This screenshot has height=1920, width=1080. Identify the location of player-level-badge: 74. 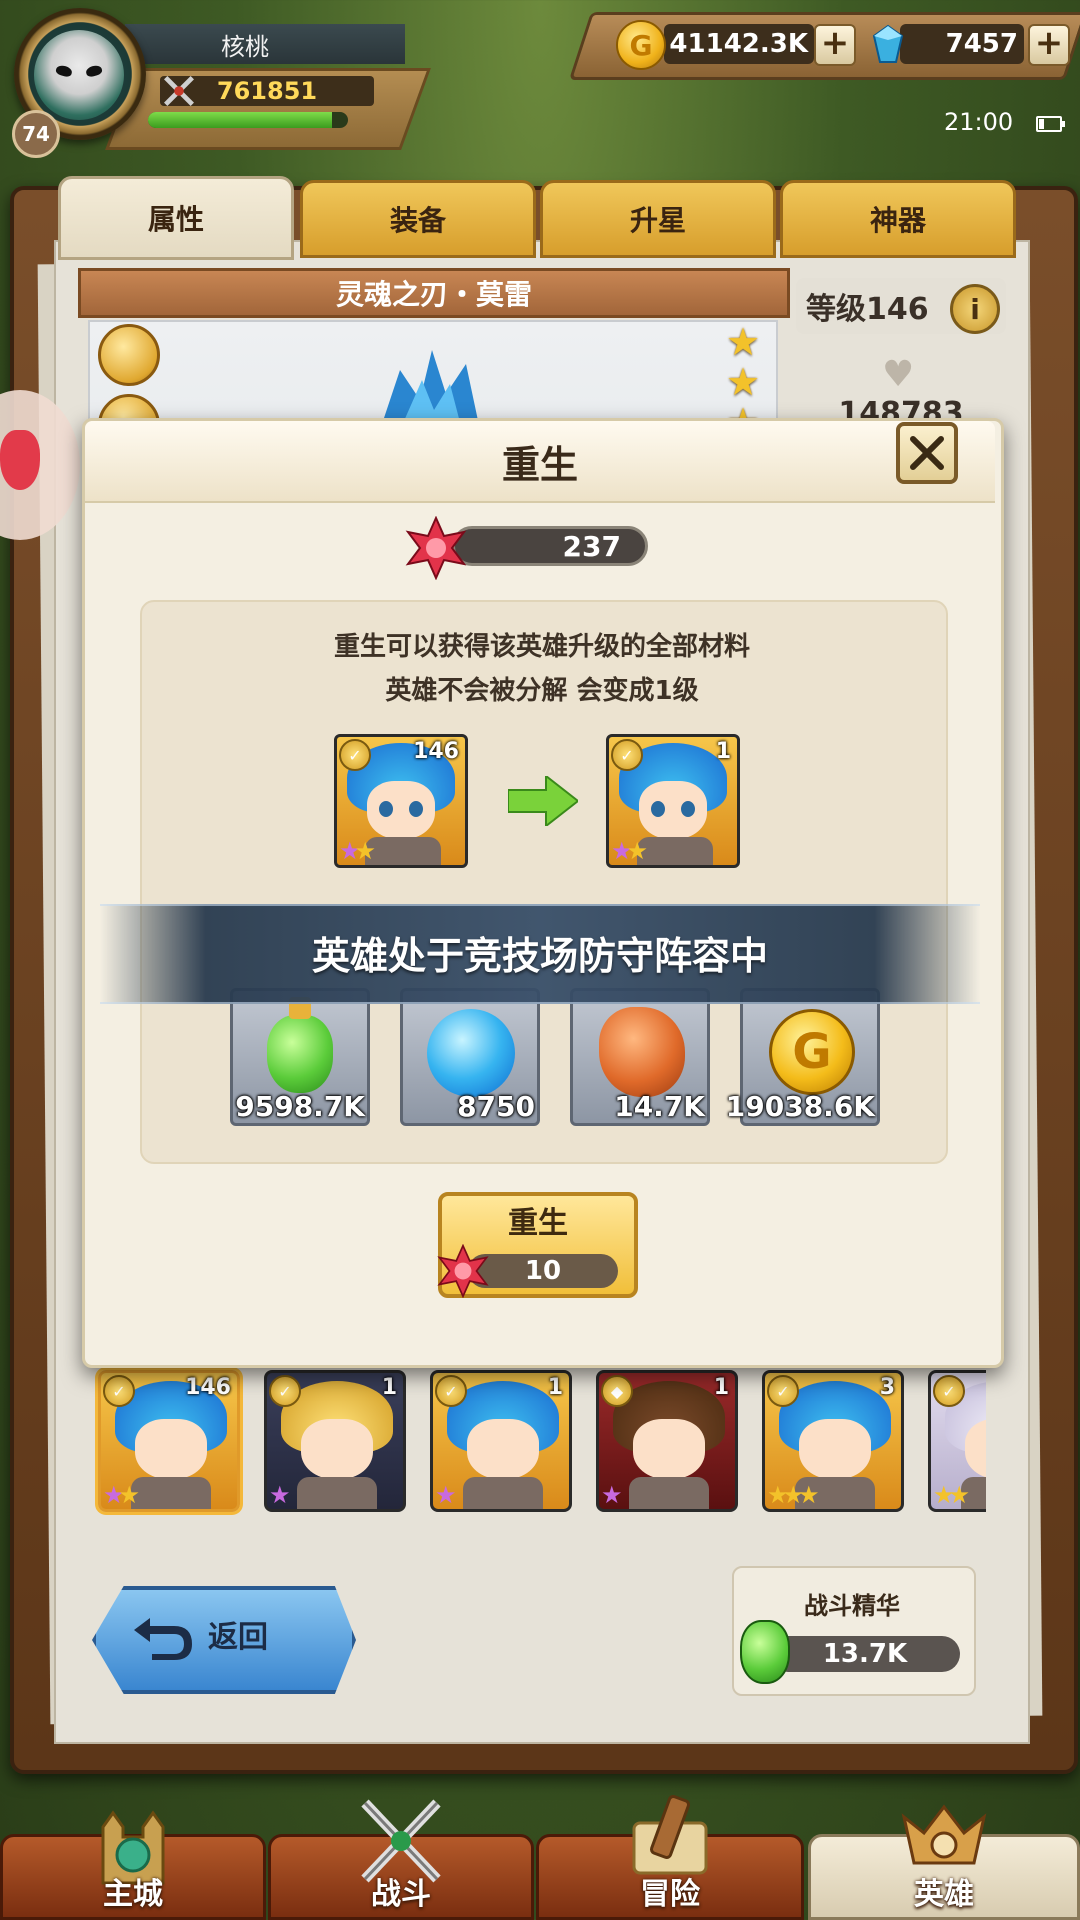
(36, 134).